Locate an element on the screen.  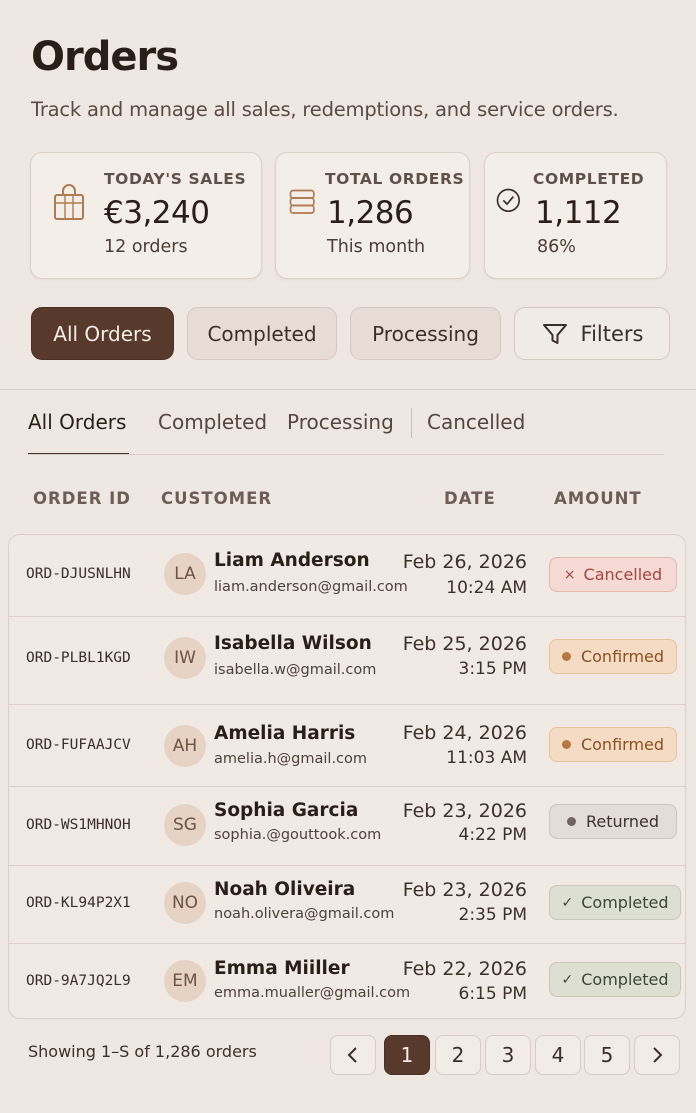
status-badge: Returned is located at coordinates (613, 821).